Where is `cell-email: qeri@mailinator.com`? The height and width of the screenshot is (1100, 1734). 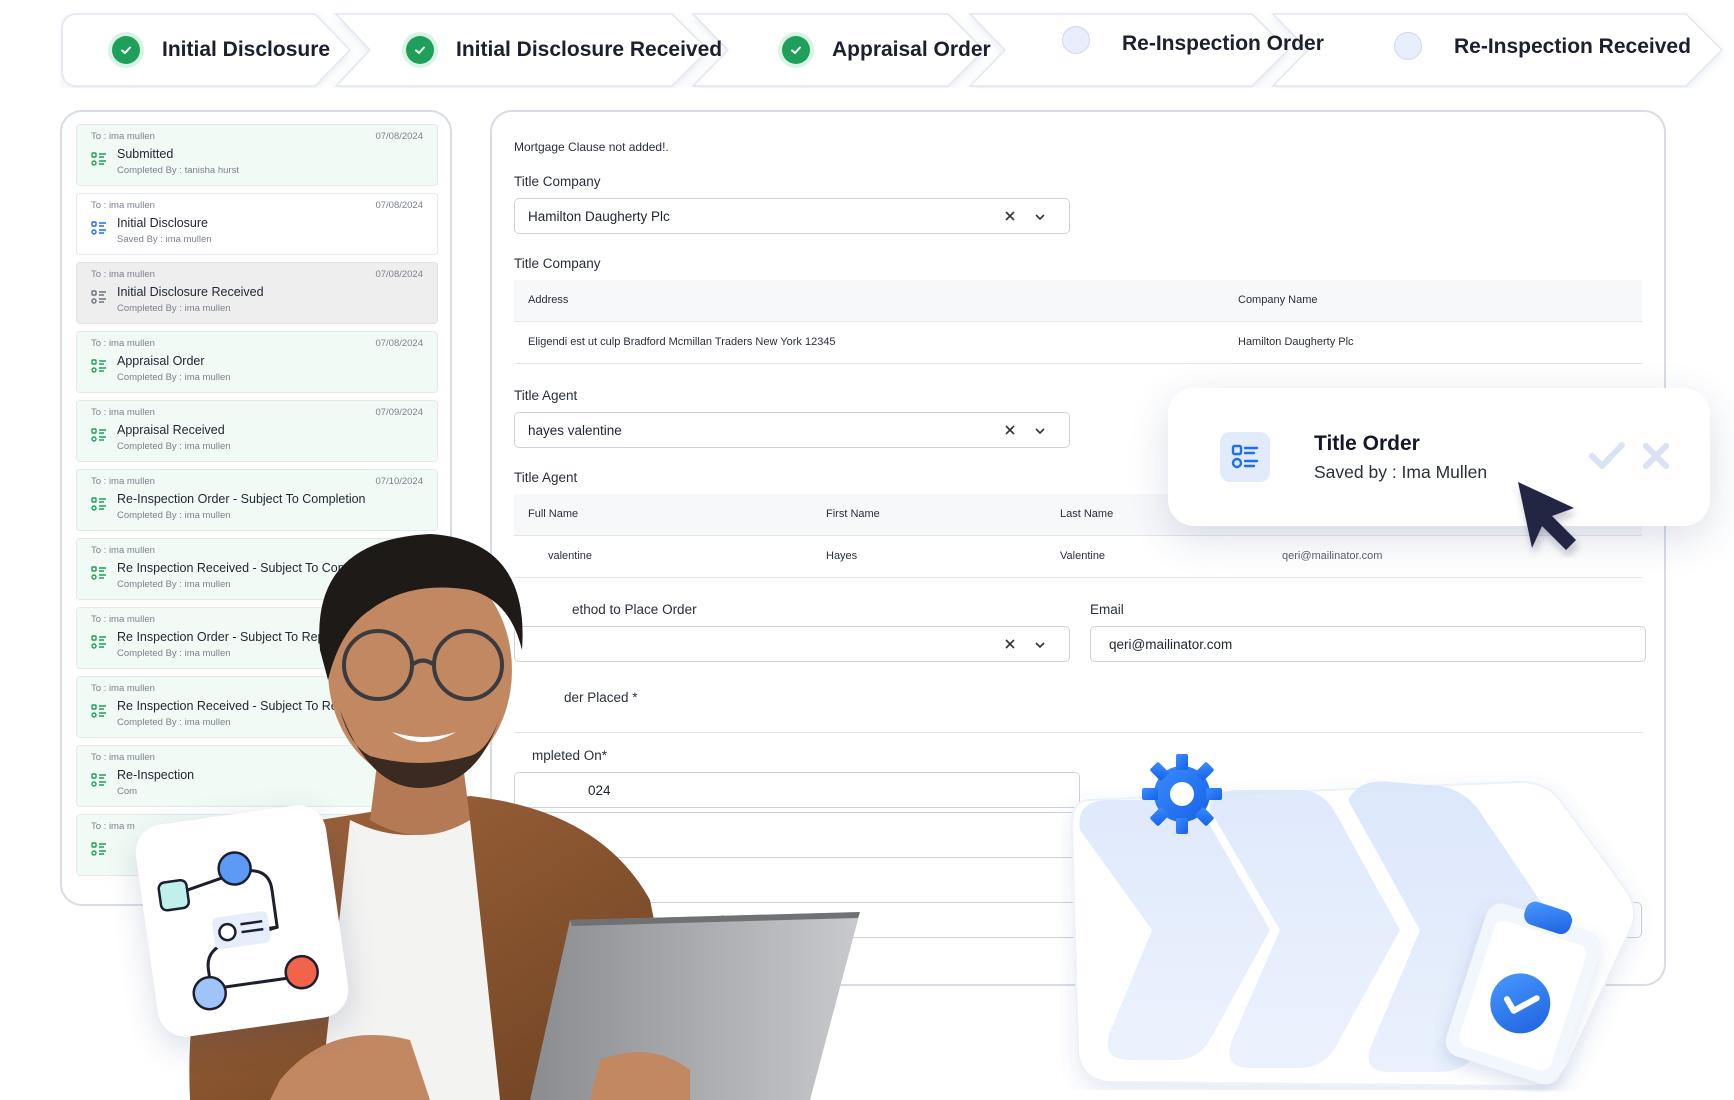
cell-email: qeri@mailinator.com is located at coordinates (1332, 556).